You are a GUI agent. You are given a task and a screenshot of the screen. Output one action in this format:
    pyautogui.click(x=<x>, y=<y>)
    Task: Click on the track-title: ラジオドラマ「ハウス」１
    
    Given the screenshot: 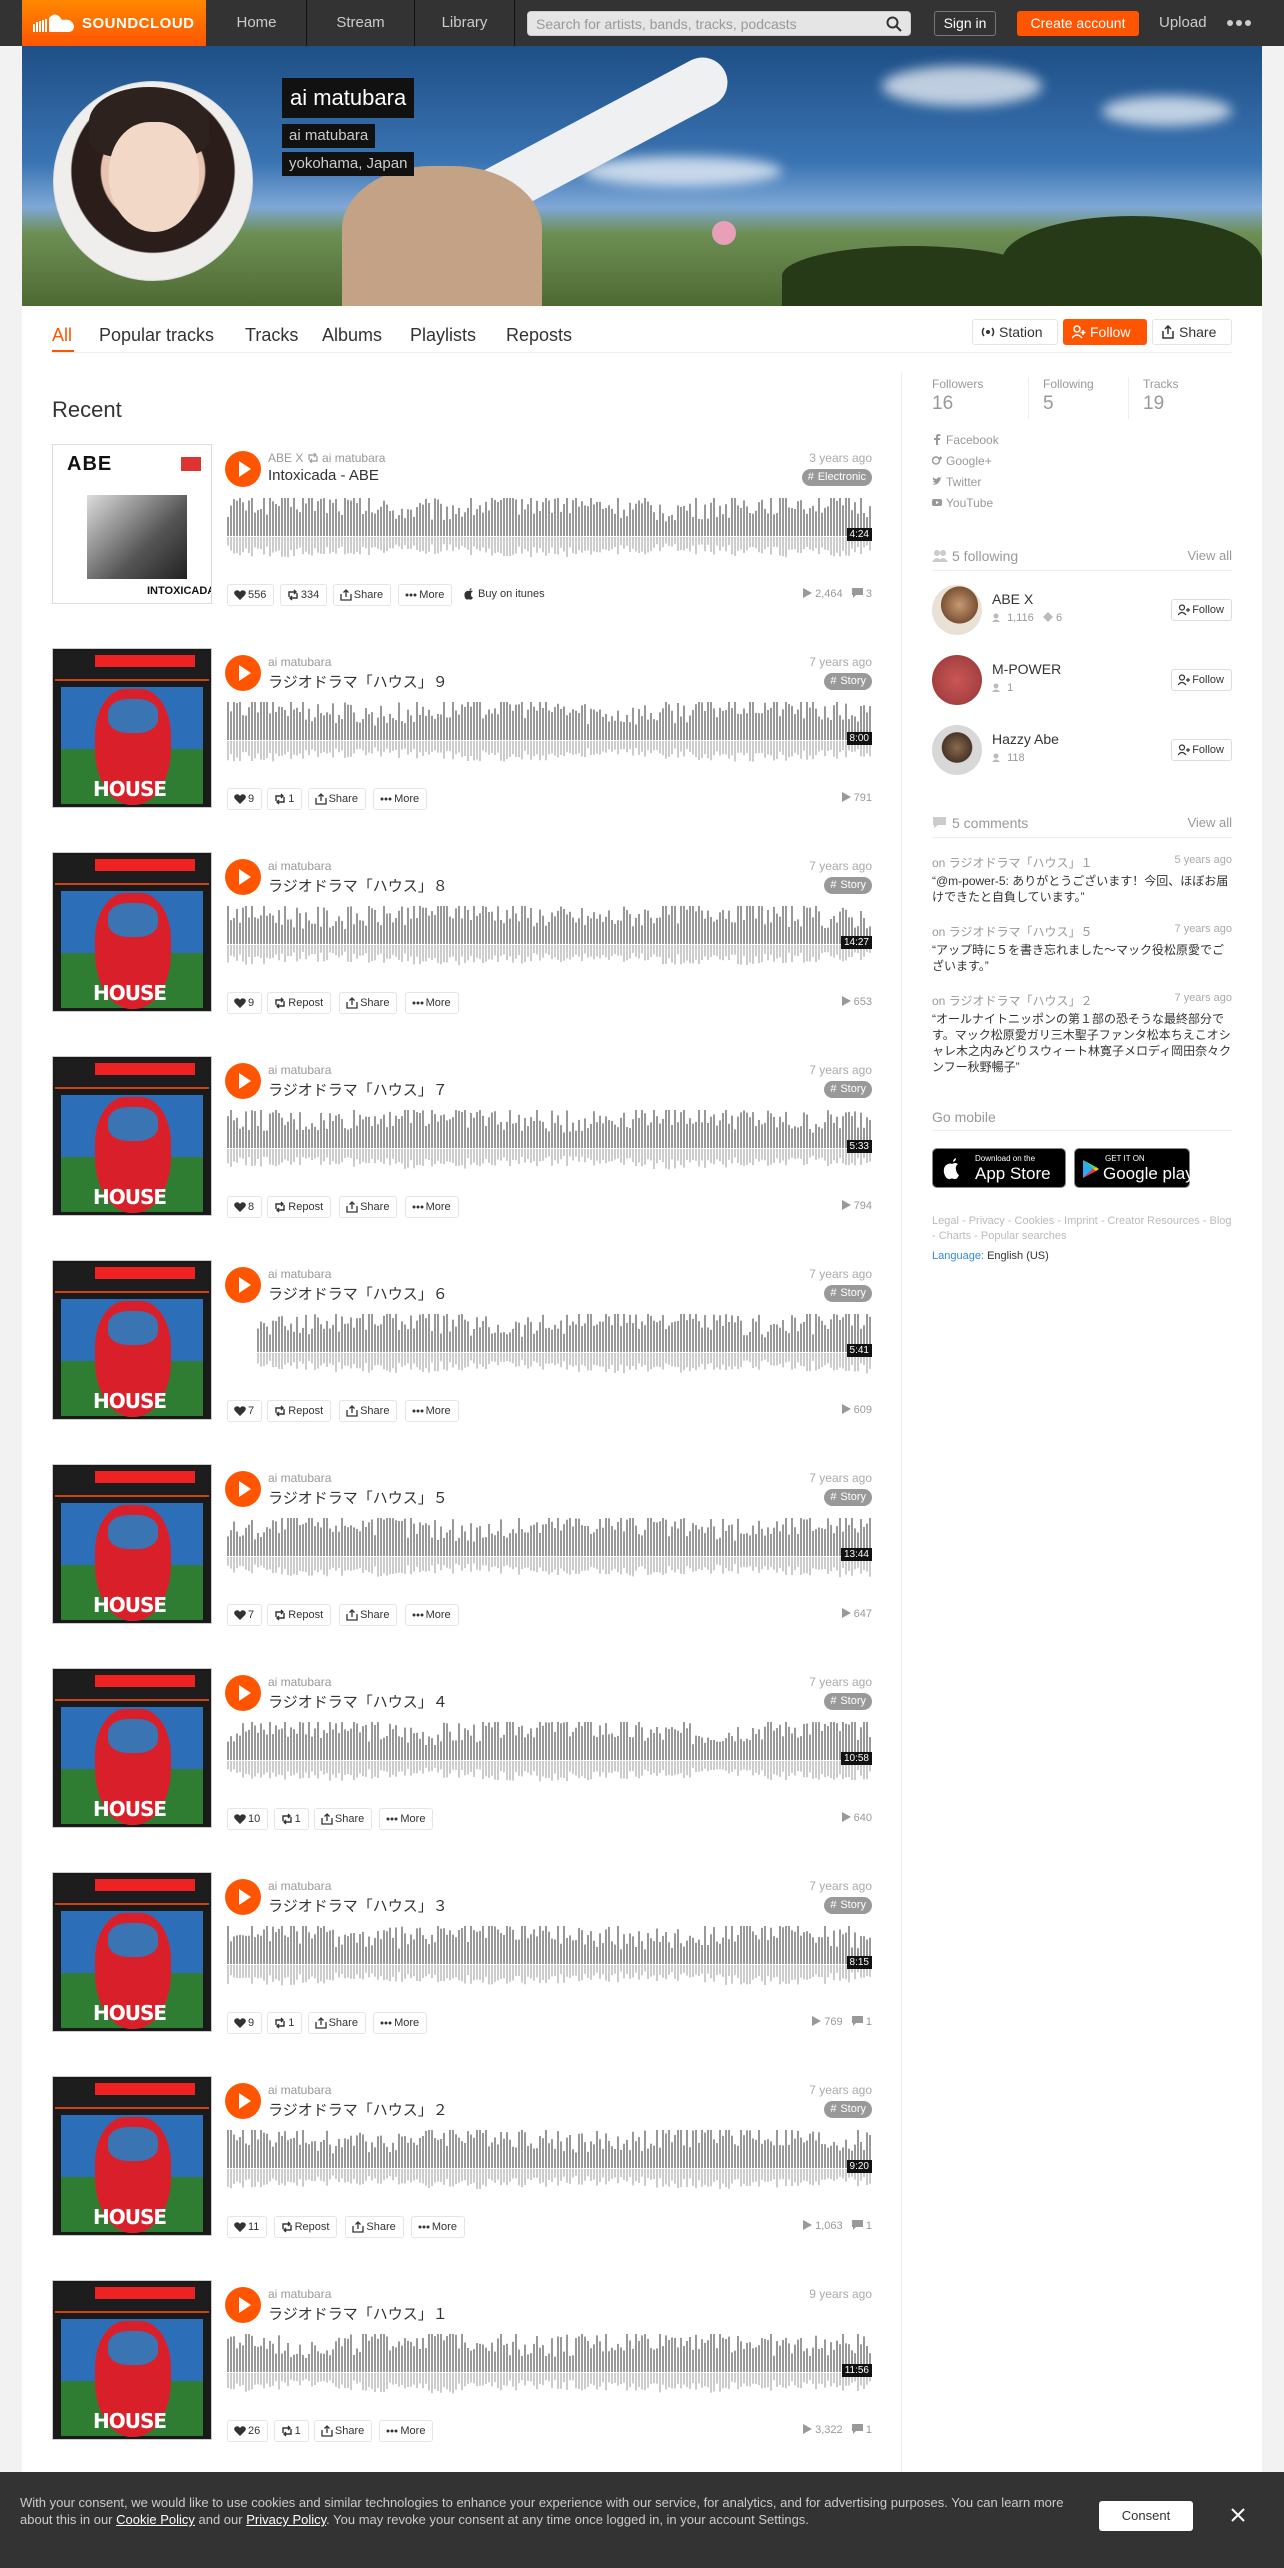 What is the action you would take?
    pyautogui.click(x=358, y=2313)
    